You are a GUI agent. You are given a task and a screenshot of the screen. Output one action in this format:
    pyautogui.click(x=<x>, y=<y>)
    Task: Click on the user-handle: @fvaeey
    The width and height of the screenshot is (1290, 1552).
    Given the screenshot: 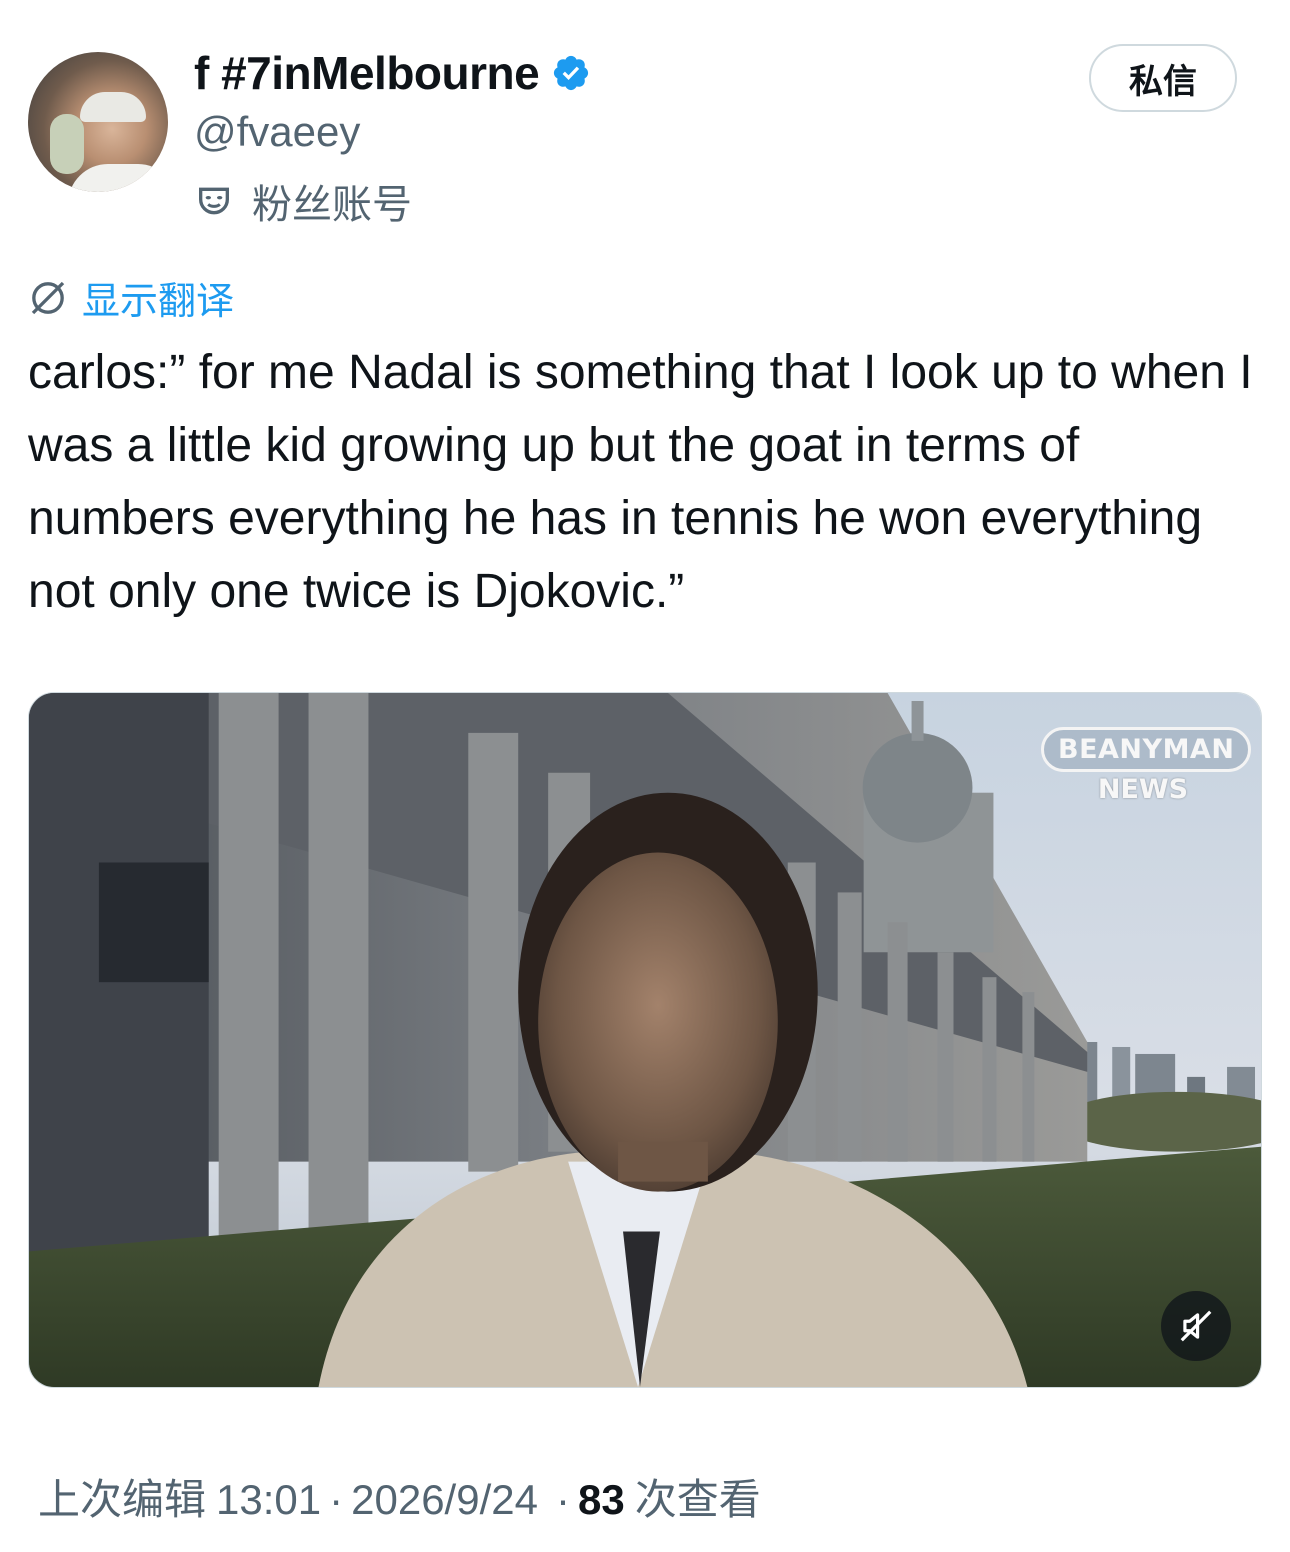 What is the action you would take?
    pyautogui.click(x=277, y=132)
    